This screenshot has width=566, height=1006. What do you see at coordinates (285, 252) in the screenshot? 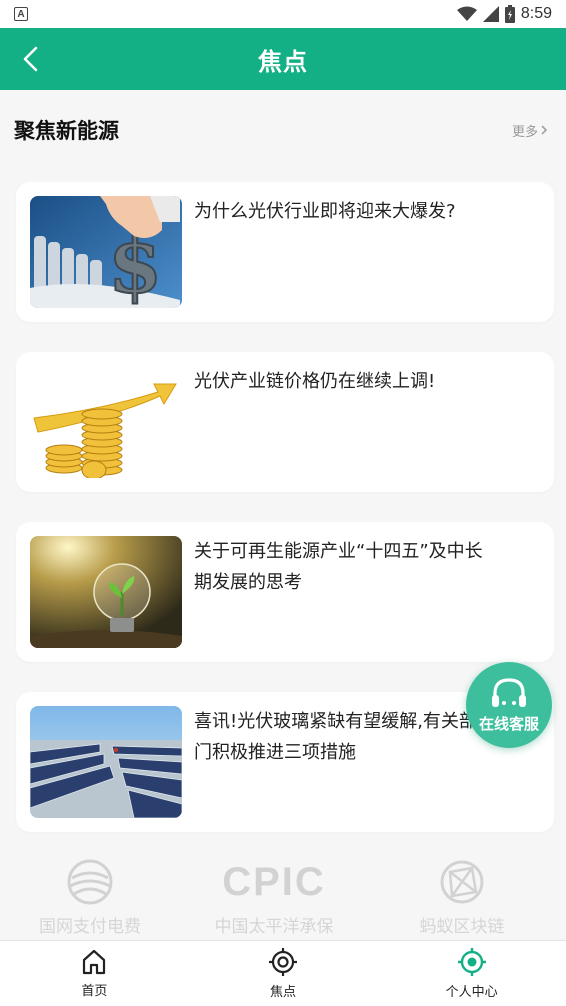
I see `article-card: $ 为什么光伏行业即将迎来大爆发?` at bounding box center [285, 252].